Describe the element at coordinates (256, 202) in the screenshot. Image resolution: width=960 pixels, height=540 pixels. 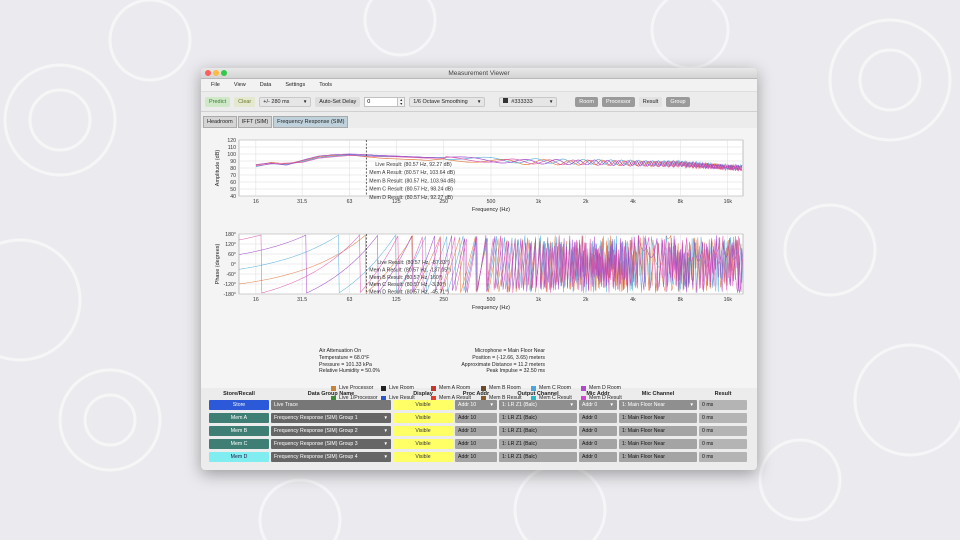
I see `amplitude-chart-xtick-label: 16` at that location.